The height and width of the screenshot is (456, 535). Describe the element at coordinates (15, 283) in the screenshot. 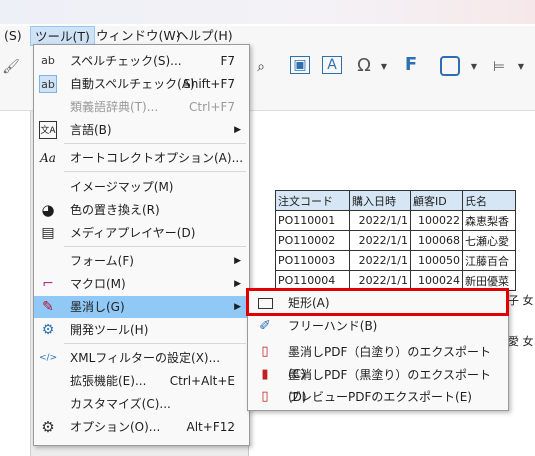

I see `page-margin` at that location.